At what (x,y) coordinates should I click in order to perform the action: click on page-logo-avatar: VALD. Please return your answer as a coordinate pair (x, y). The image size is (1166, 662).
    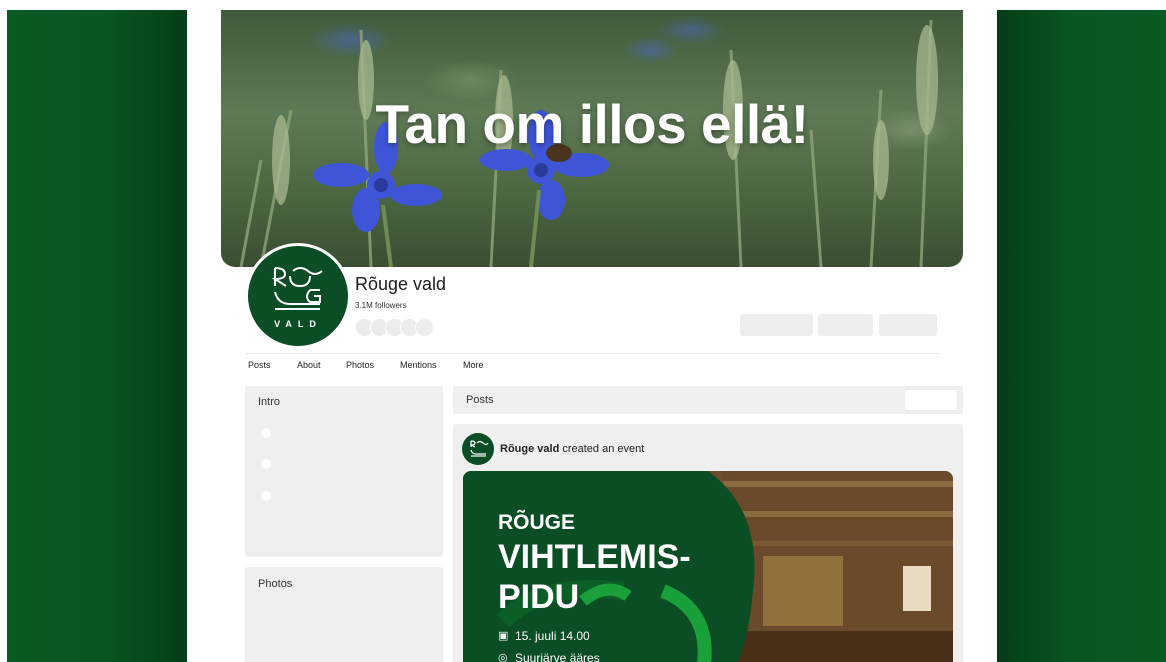
    Looking at the image, I should click on (298, 296).